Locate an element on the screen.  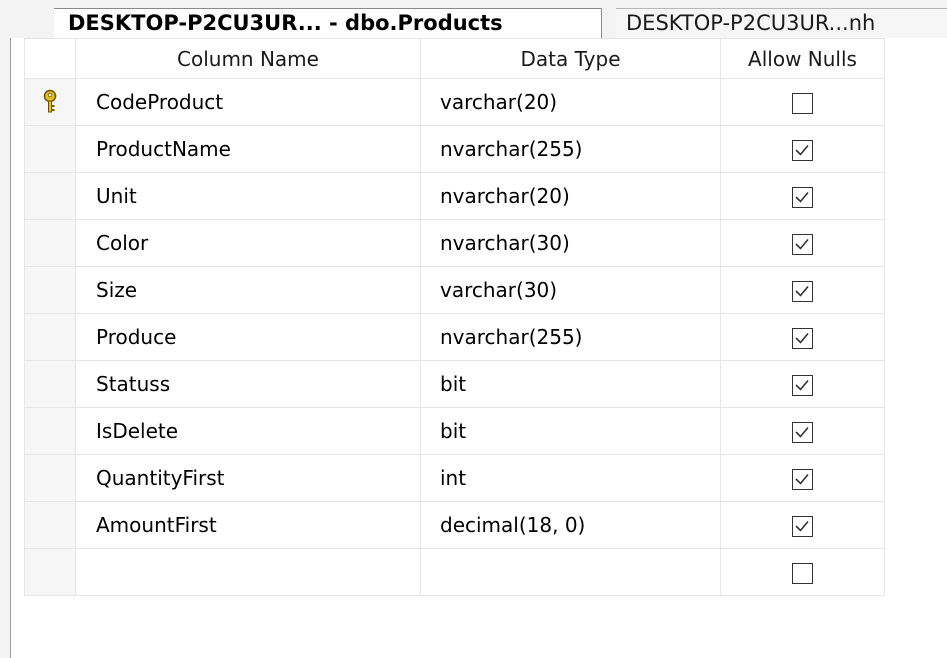
data-type-header: Data Type is located at coordinates (570, 58).